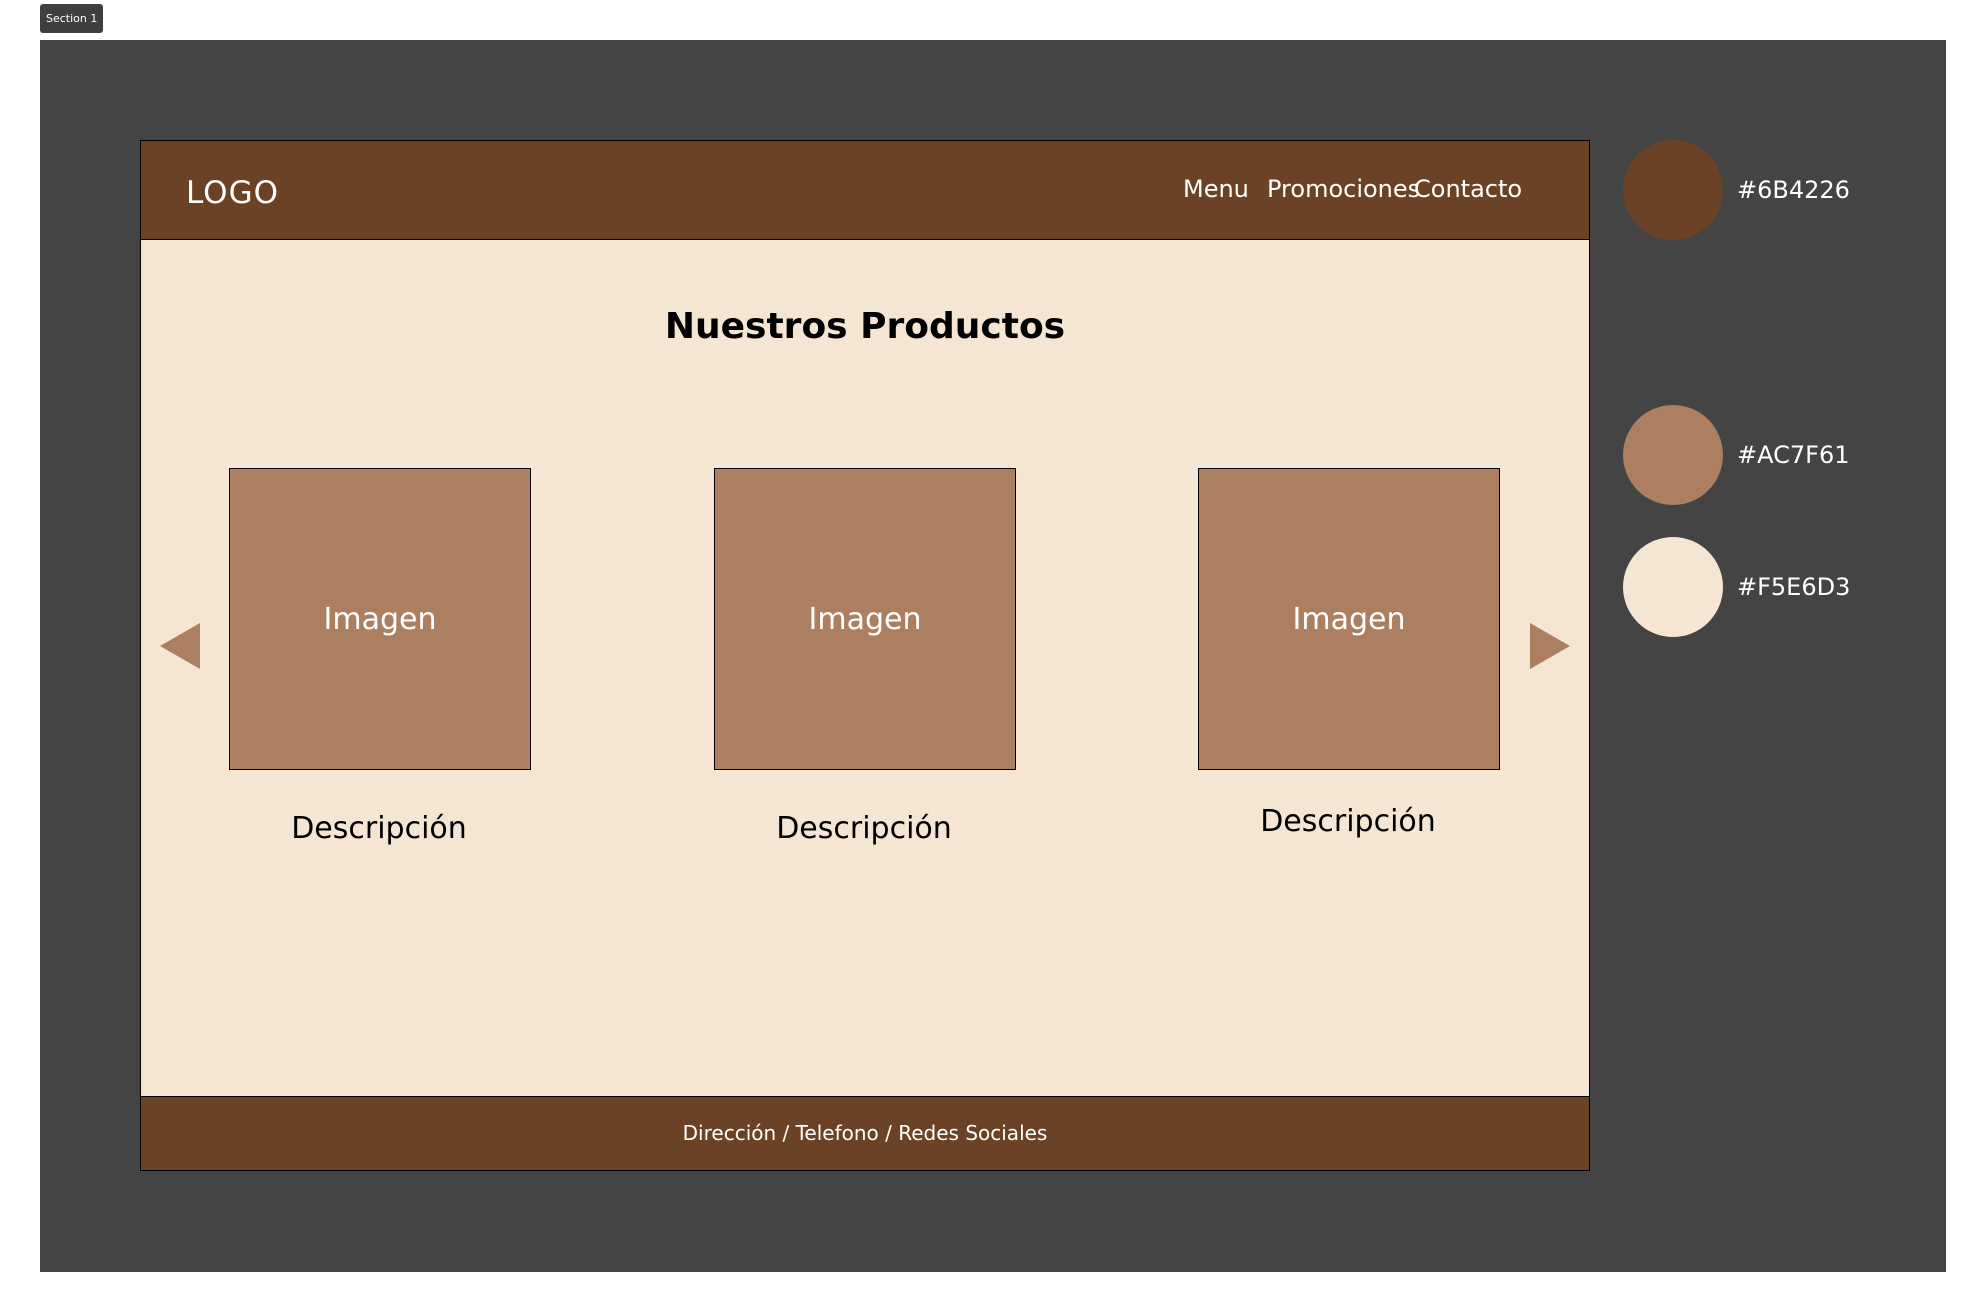 This screenshot has width=1976, height=1304. I want to click on color-swatch-cream, so click(1673, 587).